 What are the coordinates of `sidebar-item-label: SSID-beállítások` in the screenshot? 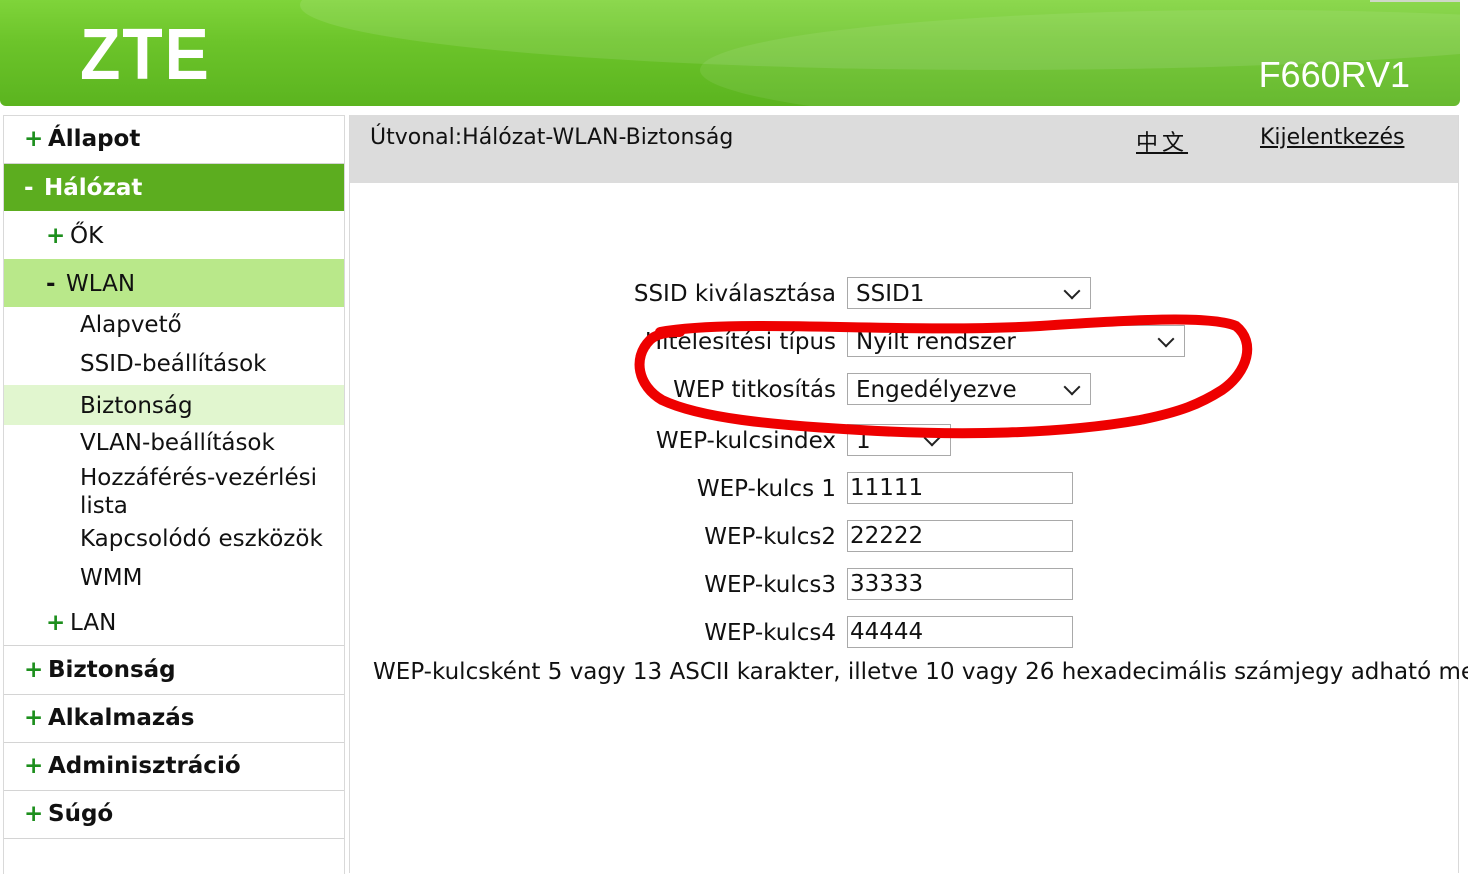 It's located at (173, 364).